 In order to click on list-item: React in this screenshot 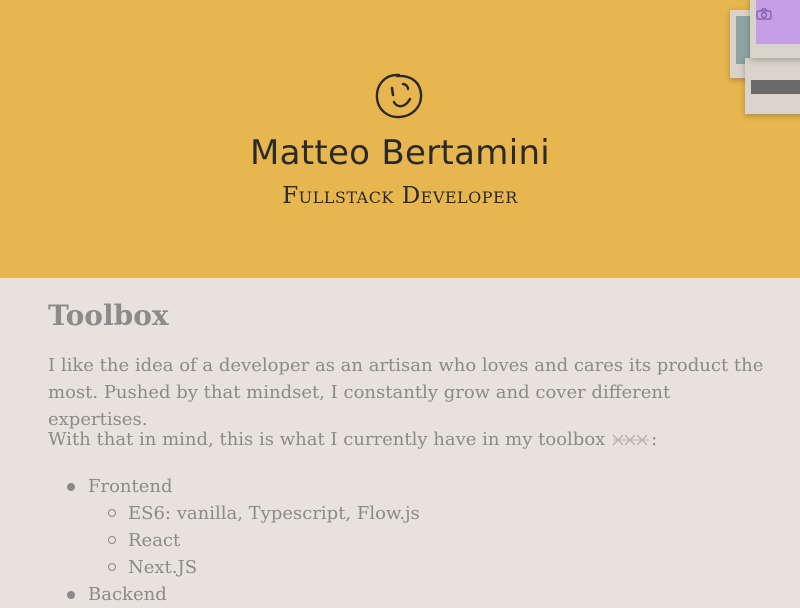, I will do `click(428, 540)`.